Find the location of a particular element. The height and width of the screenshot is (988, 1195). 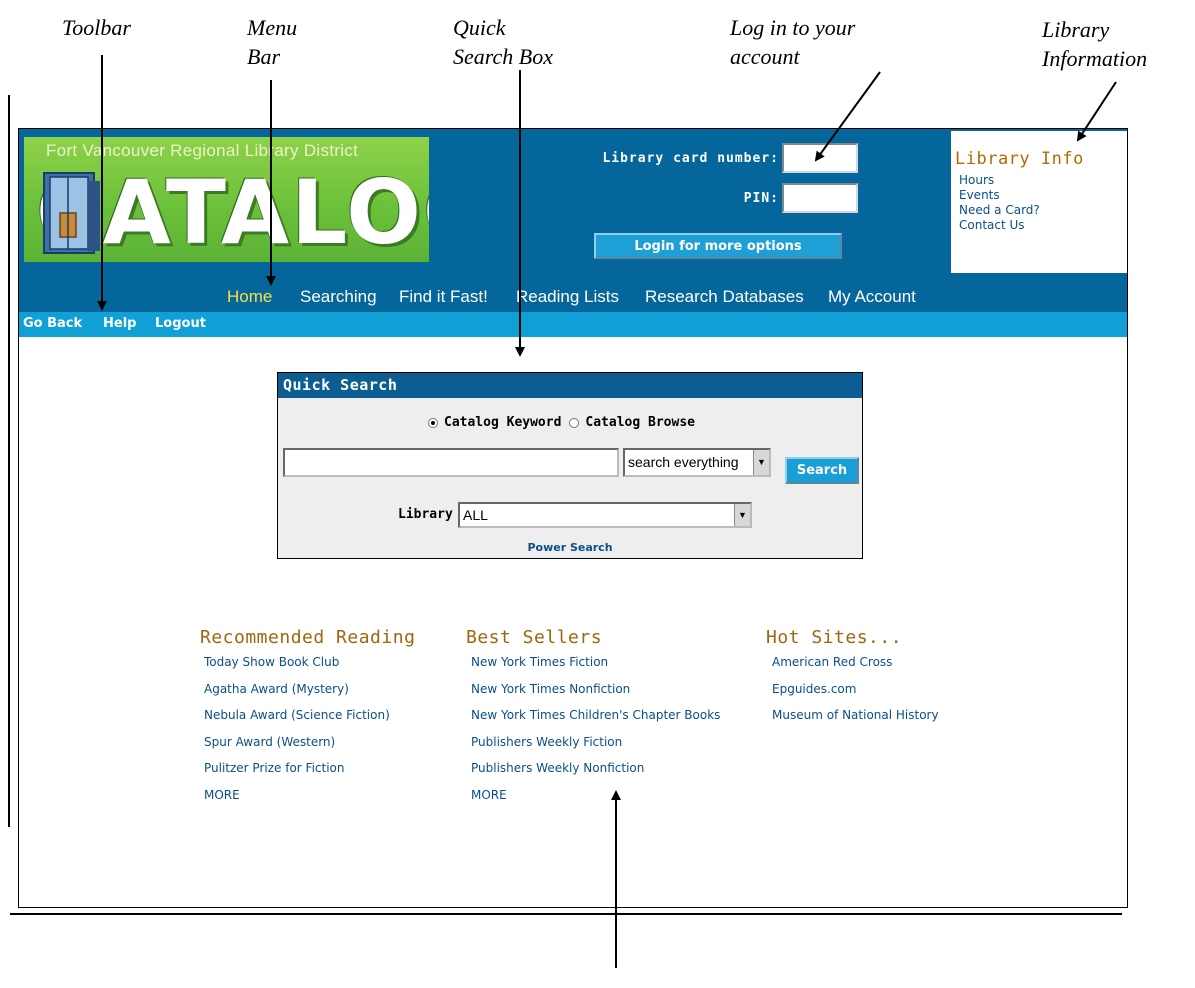

search-scope-select: search everything ▼ is located at coordinates (697, 462).